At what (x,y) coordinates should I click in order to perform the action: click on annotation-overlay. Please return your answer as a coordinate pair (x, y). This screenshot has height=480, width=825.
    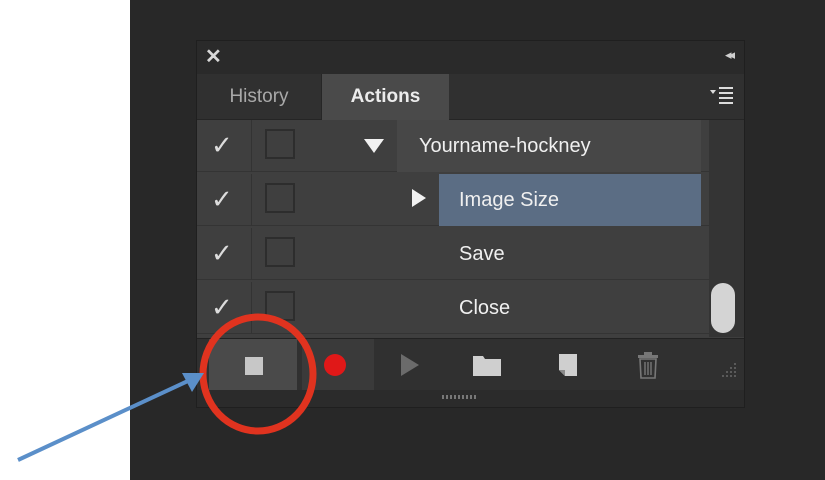
    Looking at the image, I should click on (167, 387).